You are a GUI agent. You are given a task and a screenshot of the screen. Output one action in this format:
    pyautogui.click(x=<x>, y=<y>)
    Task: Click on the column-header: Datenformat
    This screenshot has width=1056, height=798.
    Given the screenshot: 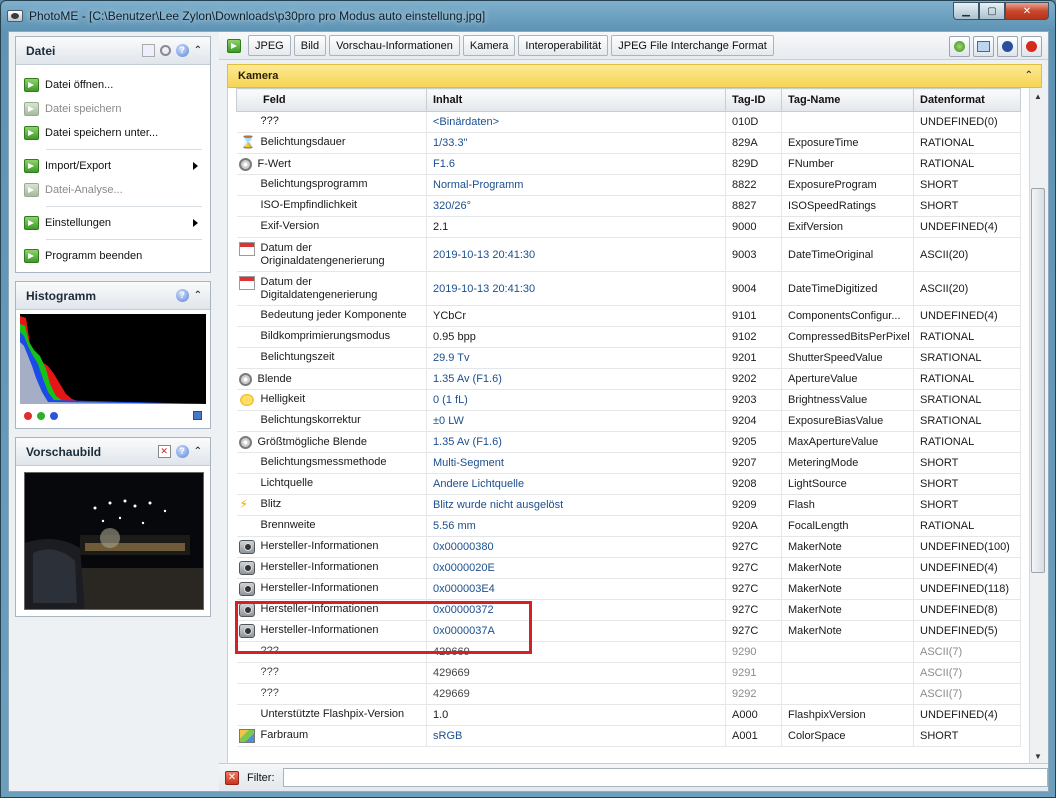 What is the action you would take?
    pyautogui.click(x=967, y=100)
    